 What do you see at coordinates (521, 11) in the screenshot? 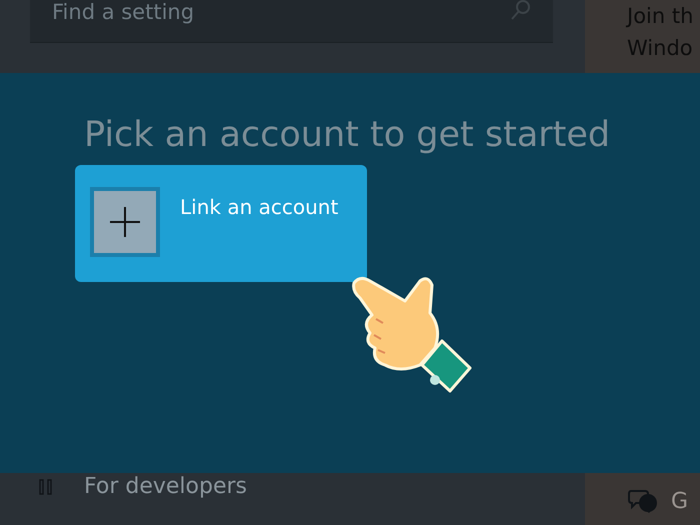
I see `search-icon` at bounding box center [521, 11].